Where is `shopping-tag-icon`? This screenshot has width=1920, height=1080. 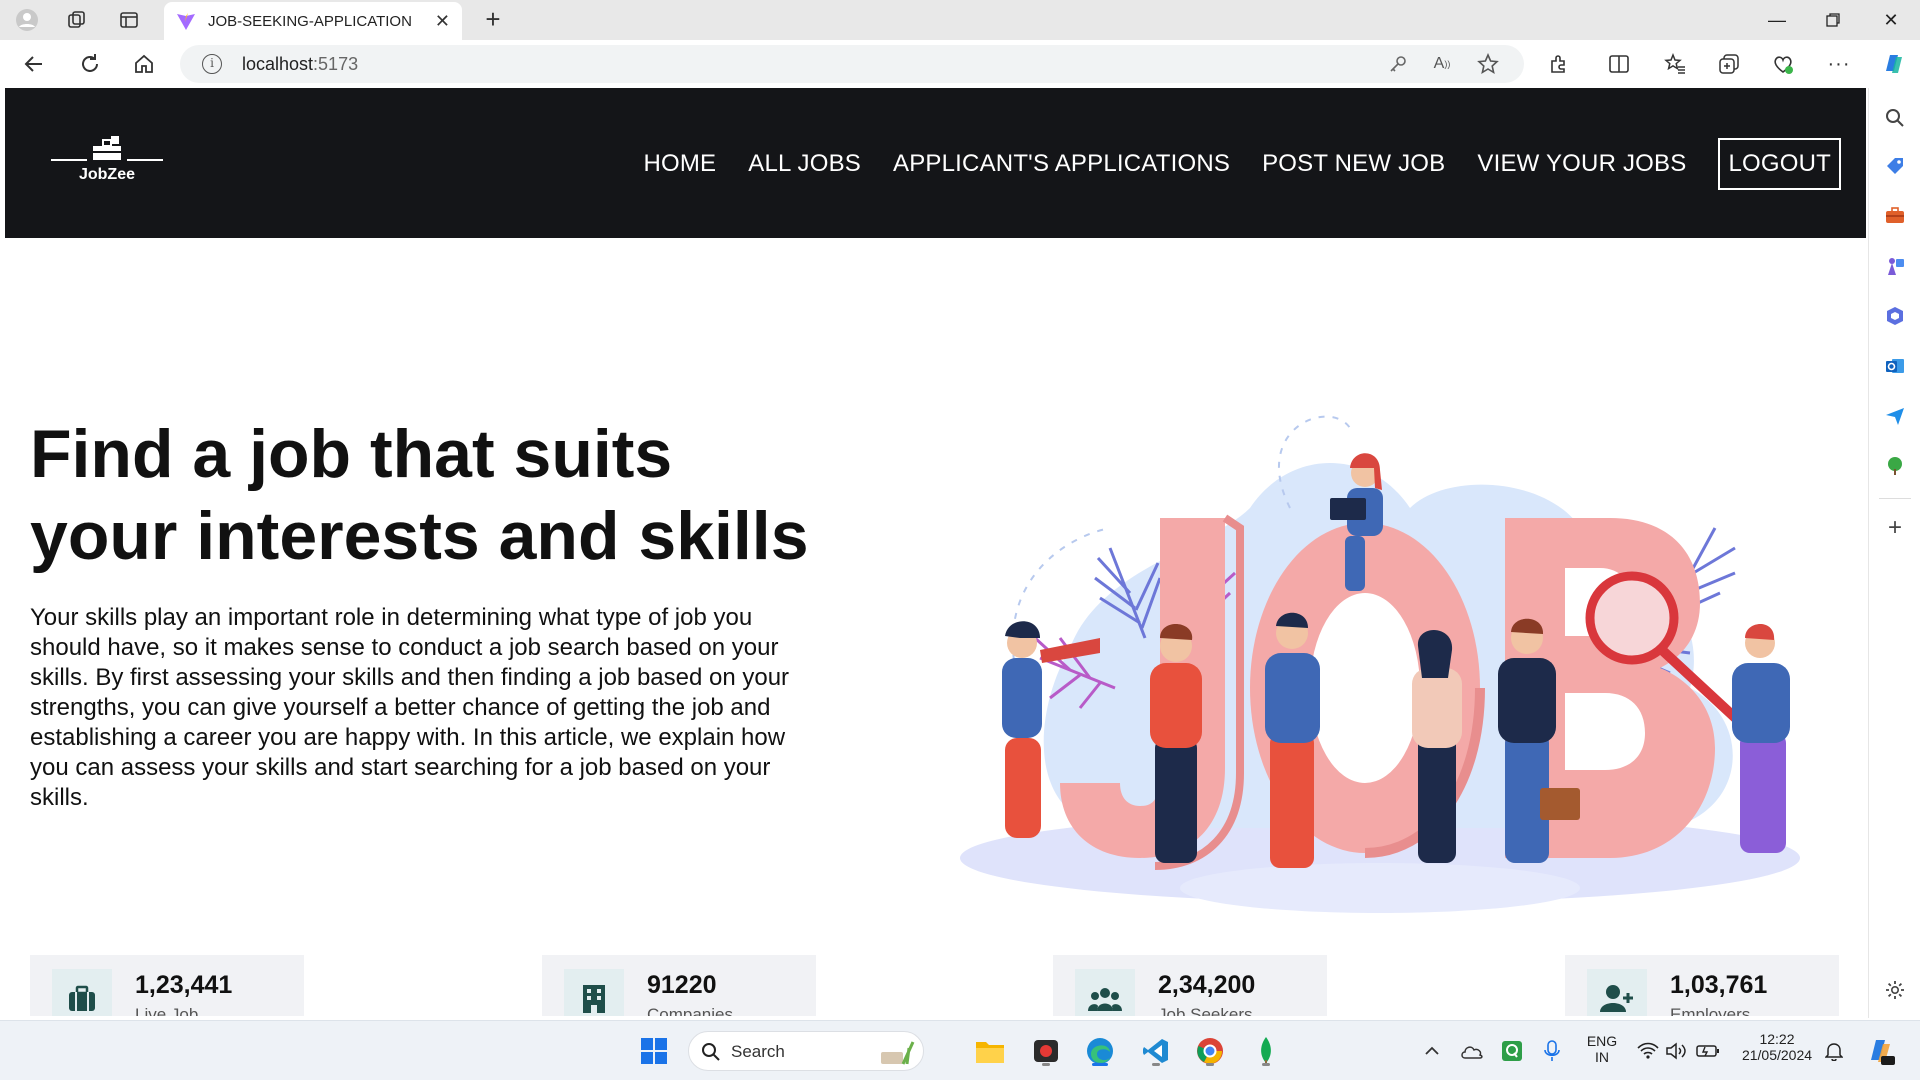 shopping-tag-icon is located at coordinates (1895, 166).